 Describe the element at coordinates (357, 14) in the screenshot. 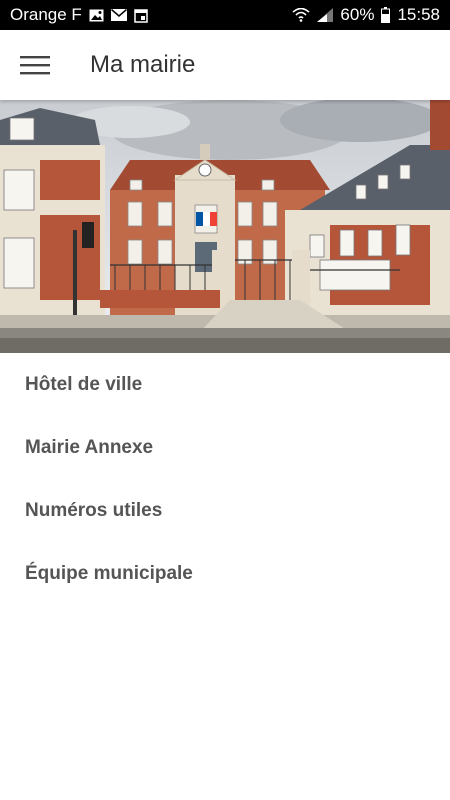

I see `battery-percent: 60%` at that location.